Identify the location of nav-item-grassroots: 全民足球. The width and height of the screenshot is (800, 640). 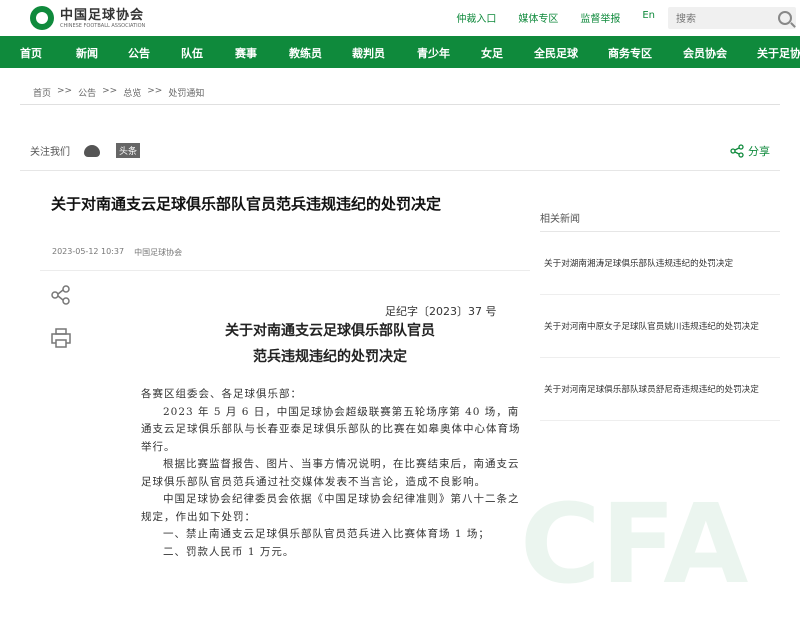
(556, 53).